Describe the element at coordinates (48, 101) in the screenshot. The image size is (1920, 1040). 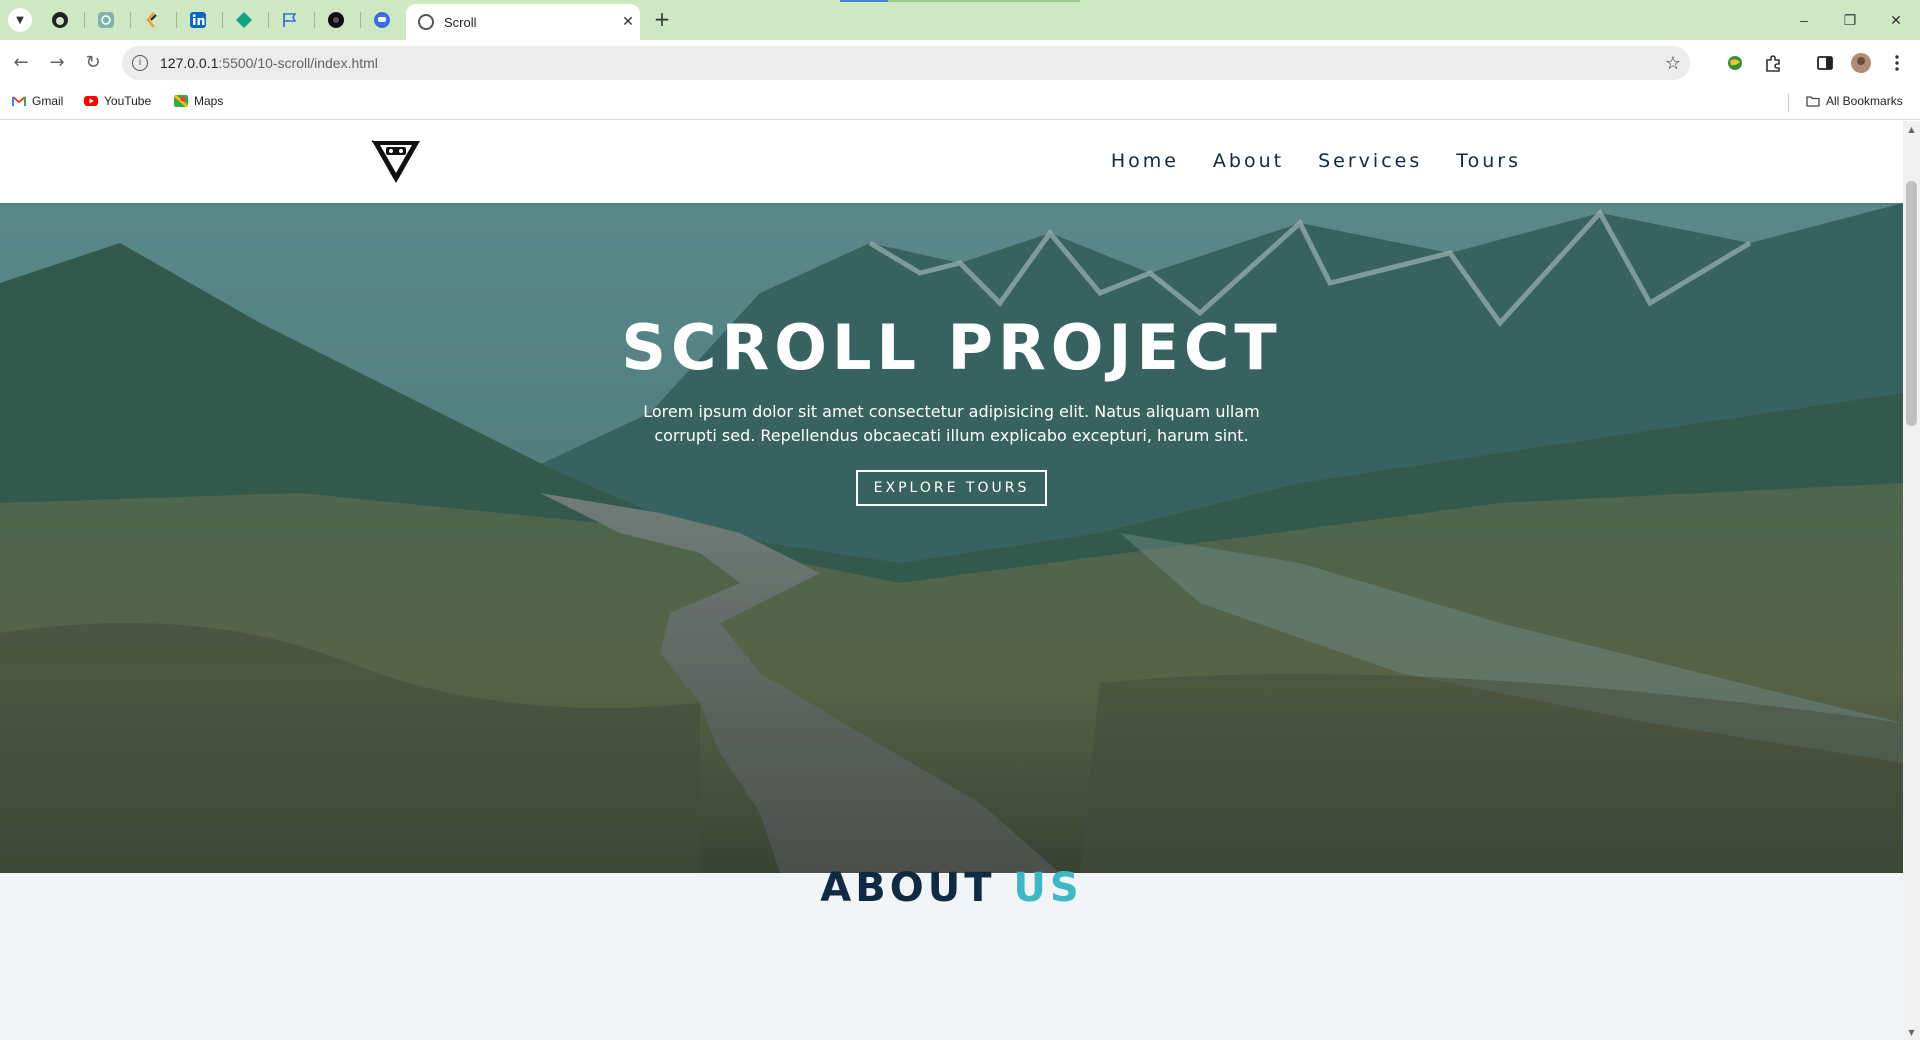
I see `bookmark-label: Gmail` at that location.